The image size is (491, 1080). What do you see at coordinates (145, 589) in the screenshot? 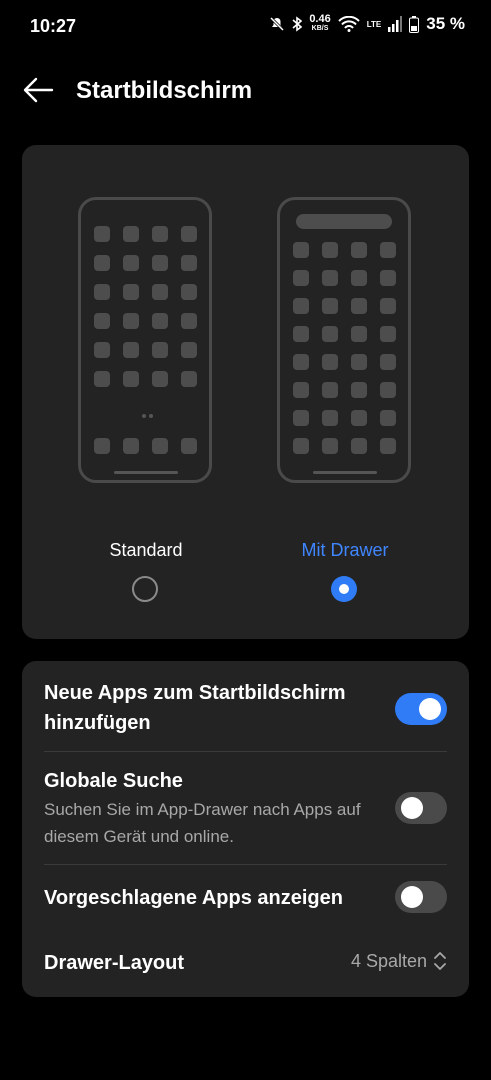
I see `standard-radio` at bounding box center [145, 589].